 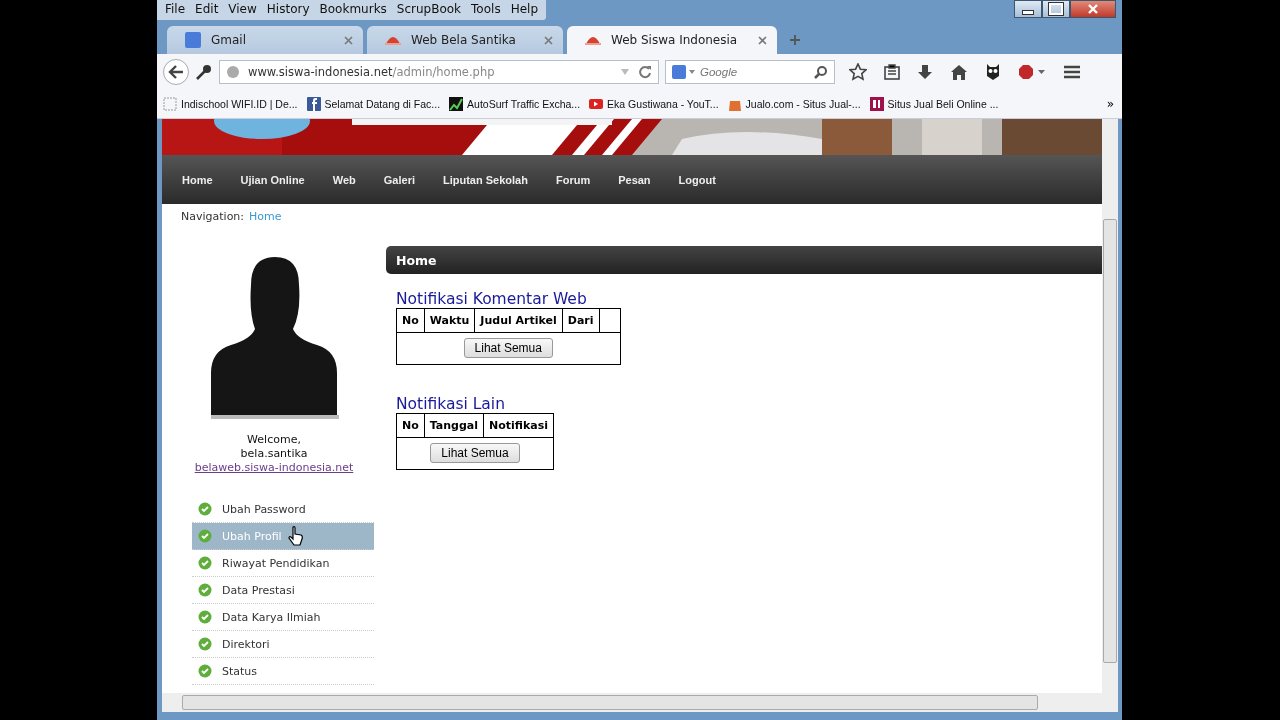 What do you see at coordinates (416, 260) in the screenshot?
I see `panel-title: Home` at bounding box center [416, 260].